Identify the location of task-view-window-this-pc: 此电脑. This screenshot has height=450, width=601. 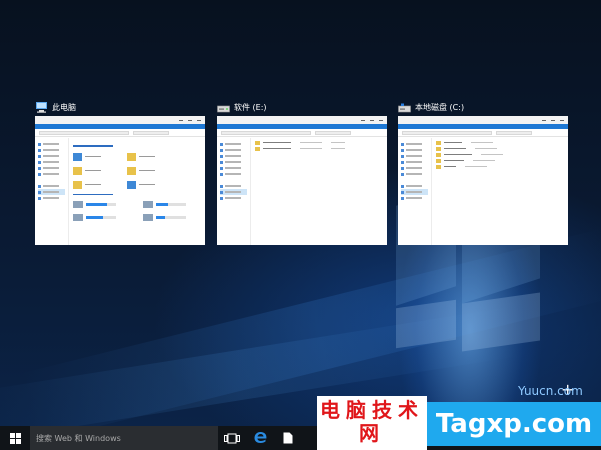
(120, 172).